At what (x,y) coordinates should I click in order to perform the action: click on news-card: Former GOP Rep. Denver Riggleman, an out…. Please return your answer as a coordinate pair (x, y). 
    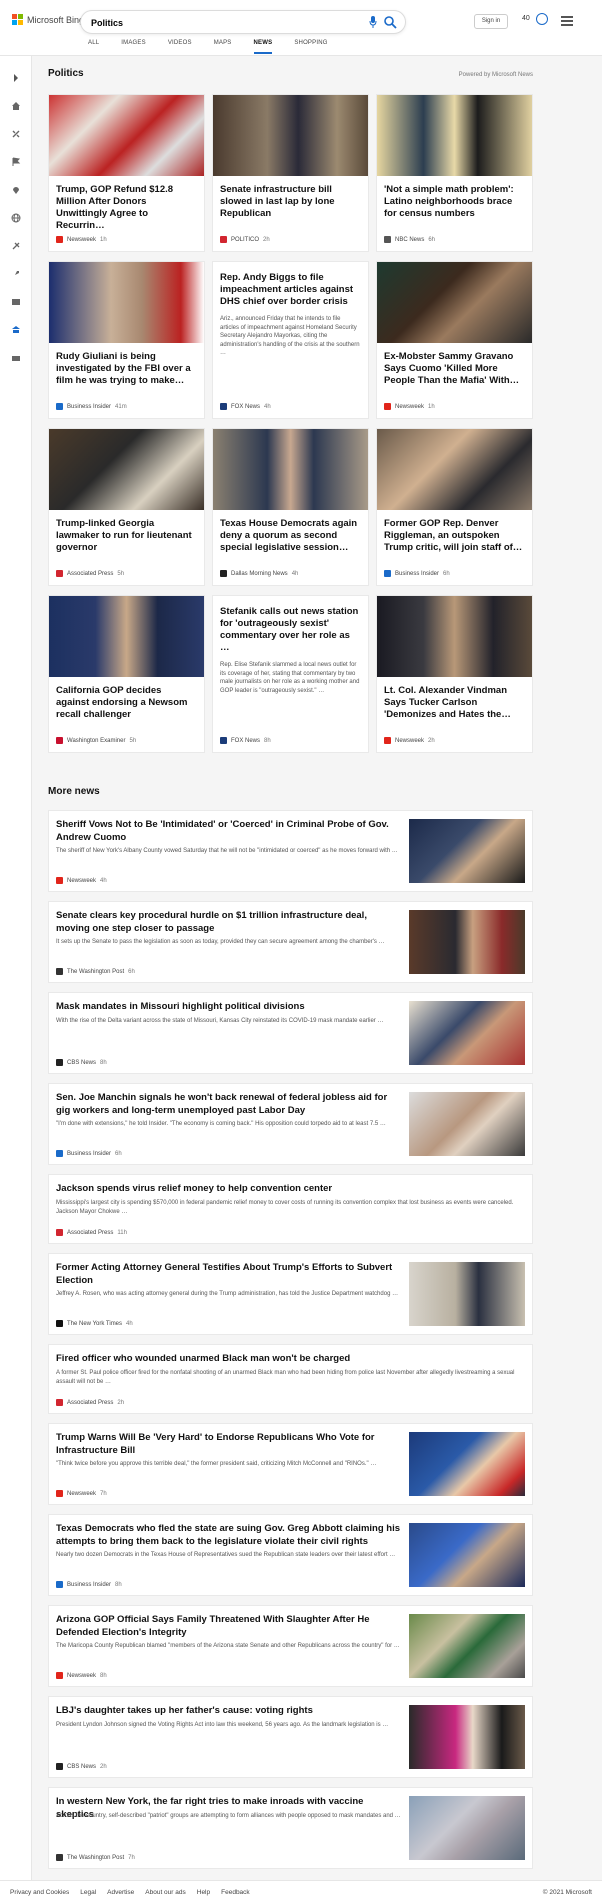
    Looking at the image, I should click on (454, 507).